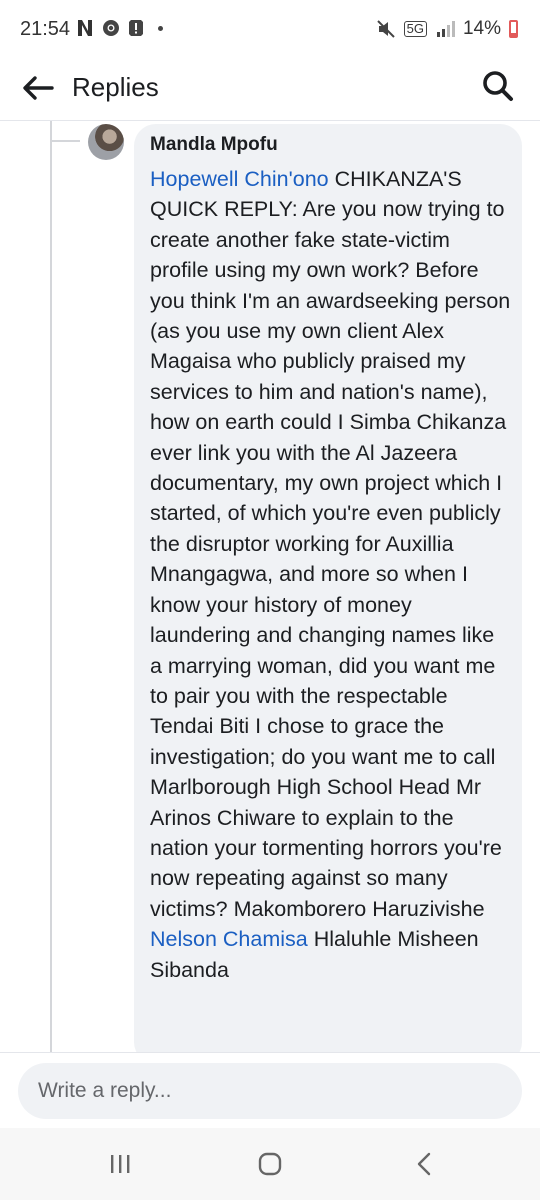  I want to click on mute-icon, so click(385, 29).